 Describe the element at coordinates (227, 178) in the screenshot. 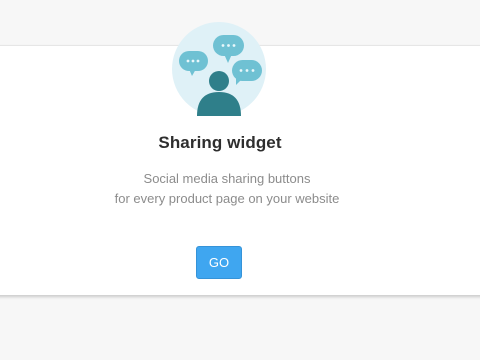

I see `widget-description-line1: Social media sharing buttons` at that location.